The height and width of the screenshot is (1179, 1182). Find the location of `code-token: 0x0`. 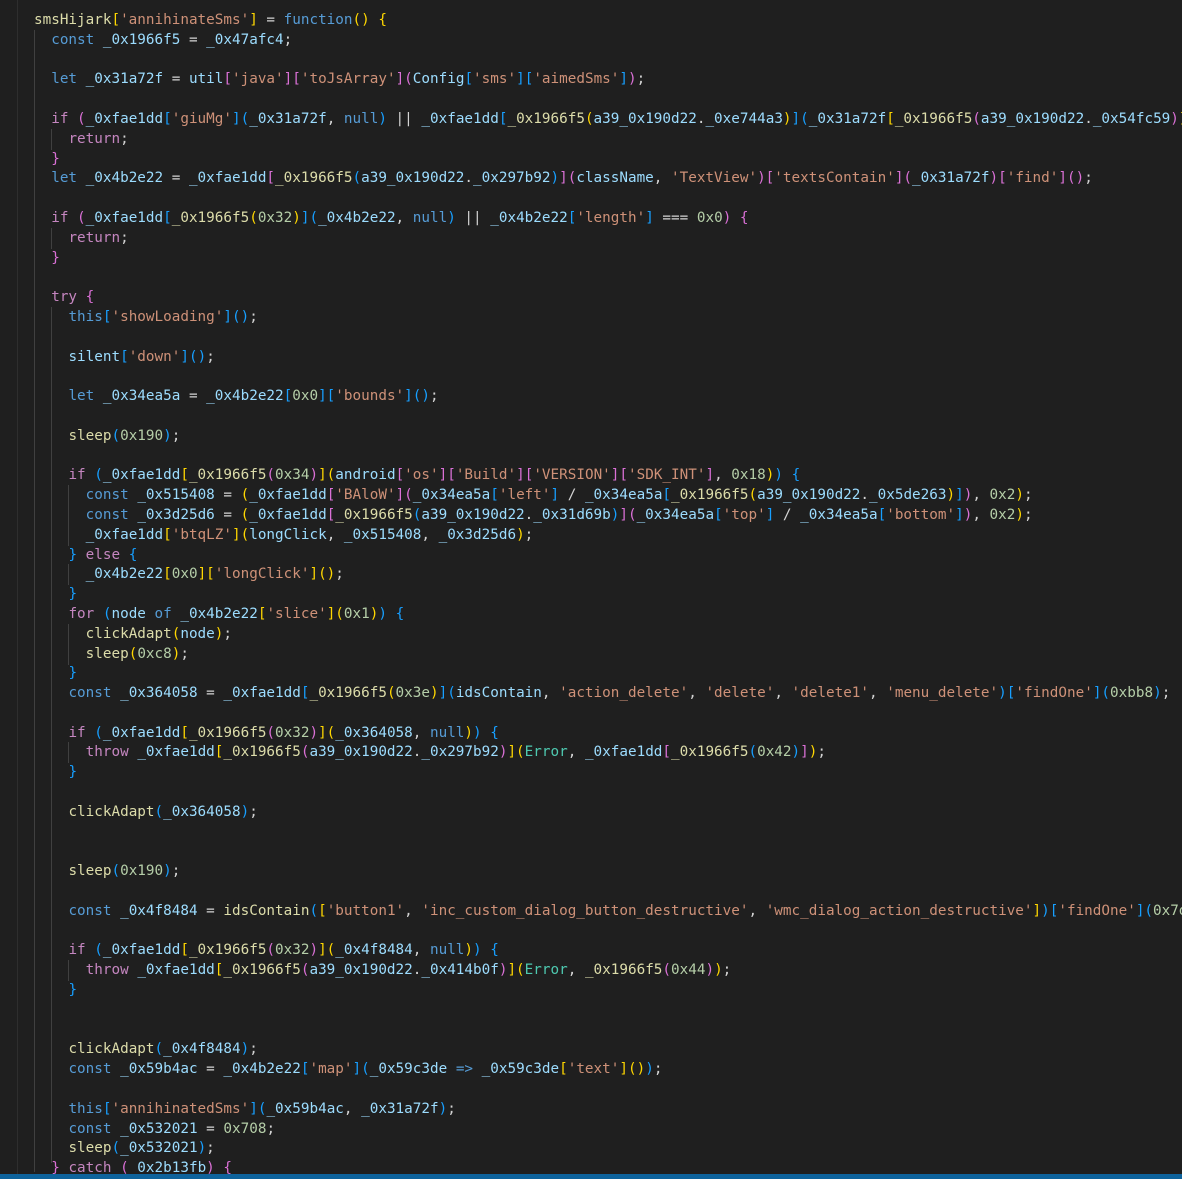

code-token: 0x0 is located at coordinates (709, 217).